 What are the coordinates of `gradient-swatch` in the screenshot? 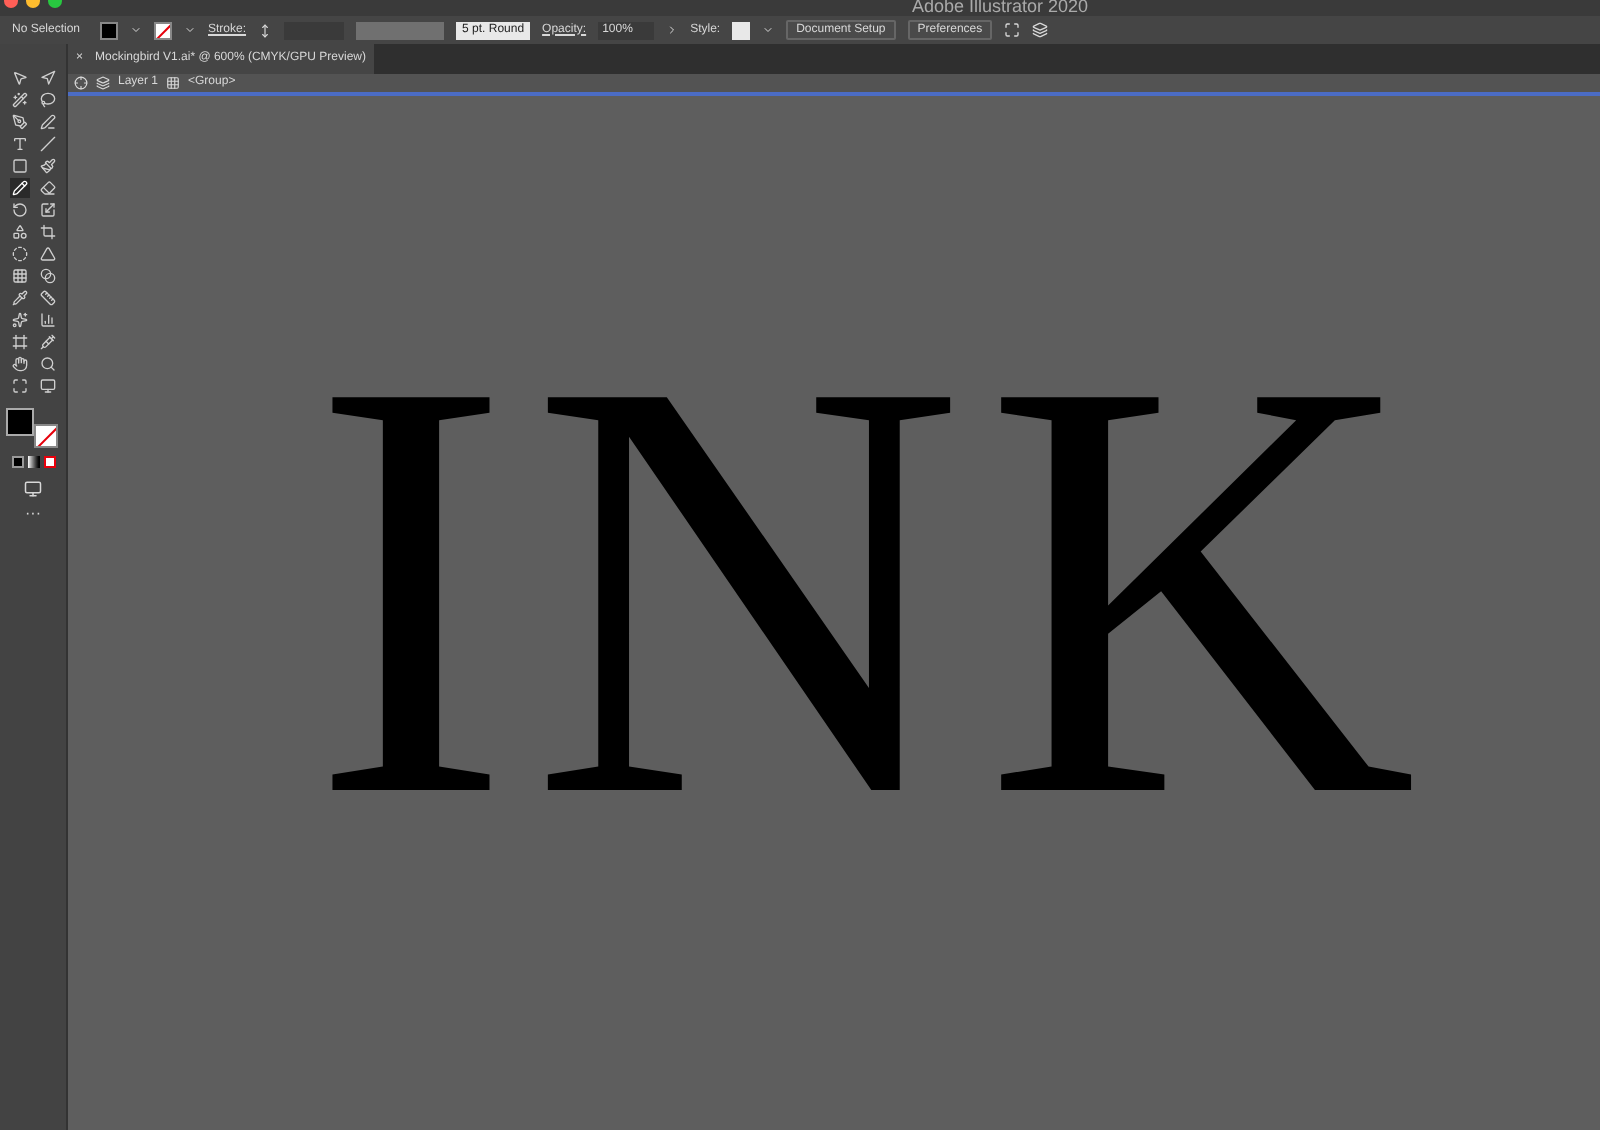 It's located at (33, 462).